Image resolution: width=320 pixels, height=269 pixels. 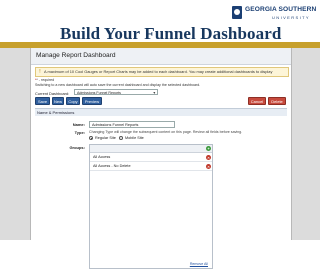 What do you see at coordinates (112, 166) in the screenshot?
I see `group-label: All Access - No Delete` at bounding box center [112, 166].